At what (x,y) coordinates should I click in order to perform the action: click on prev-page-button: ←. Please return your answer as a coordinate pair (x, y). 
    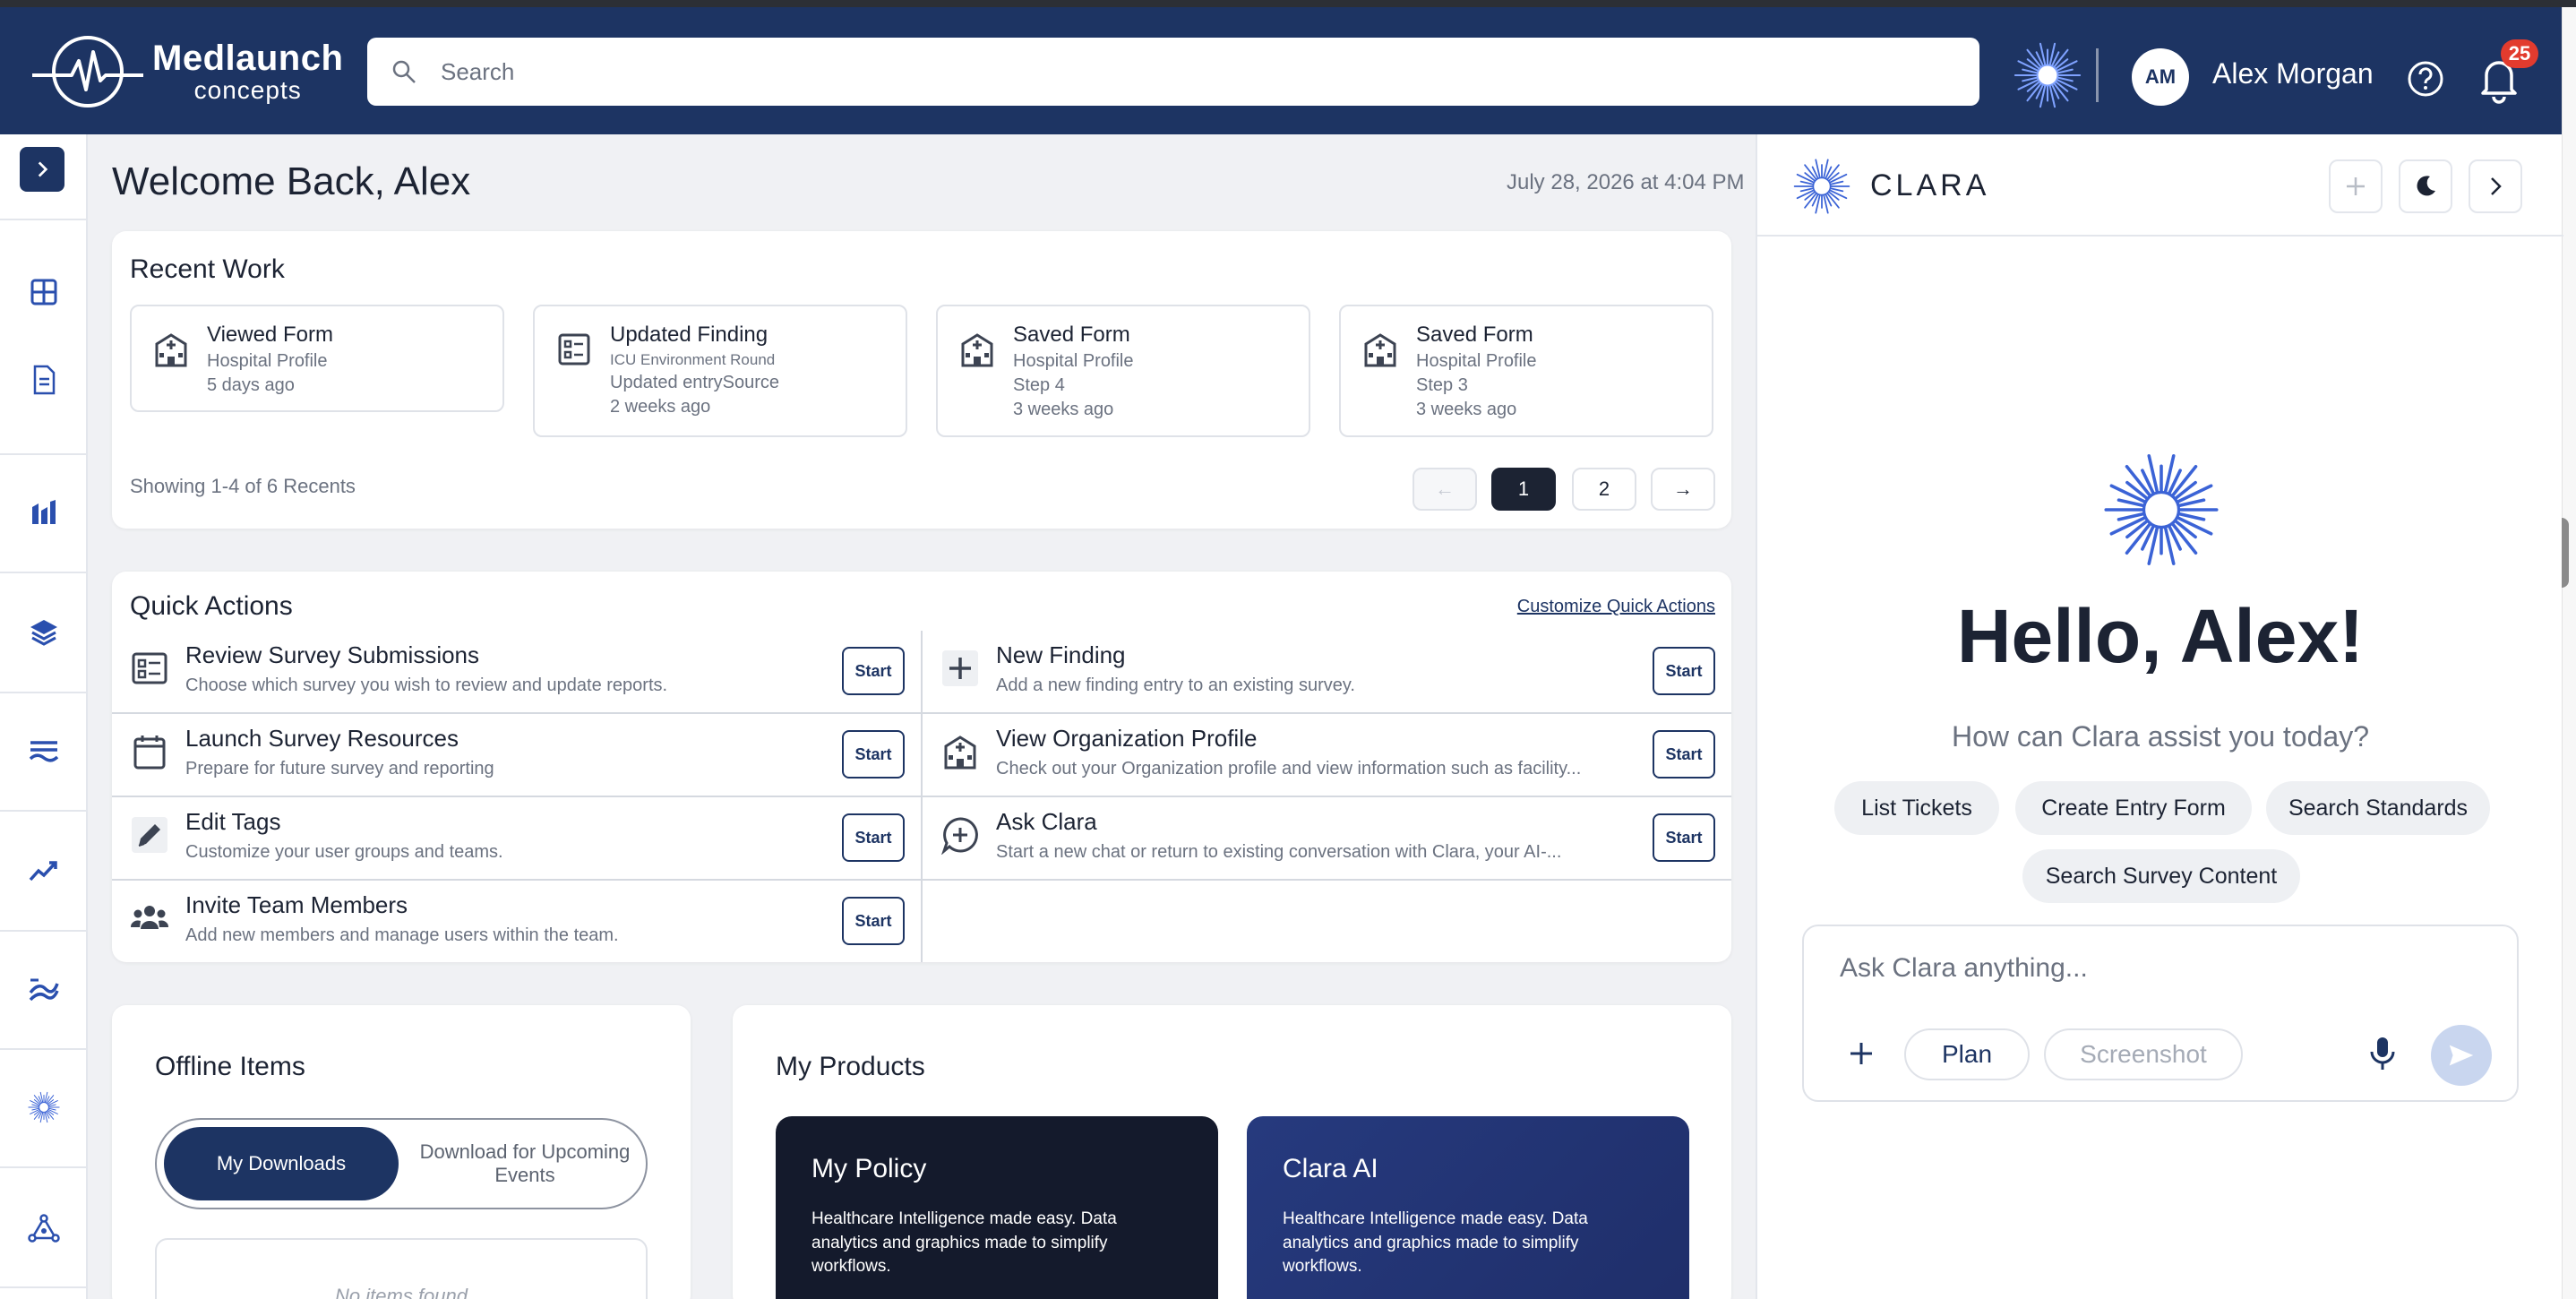
    Looking at the image, I should click on (1445, 490).